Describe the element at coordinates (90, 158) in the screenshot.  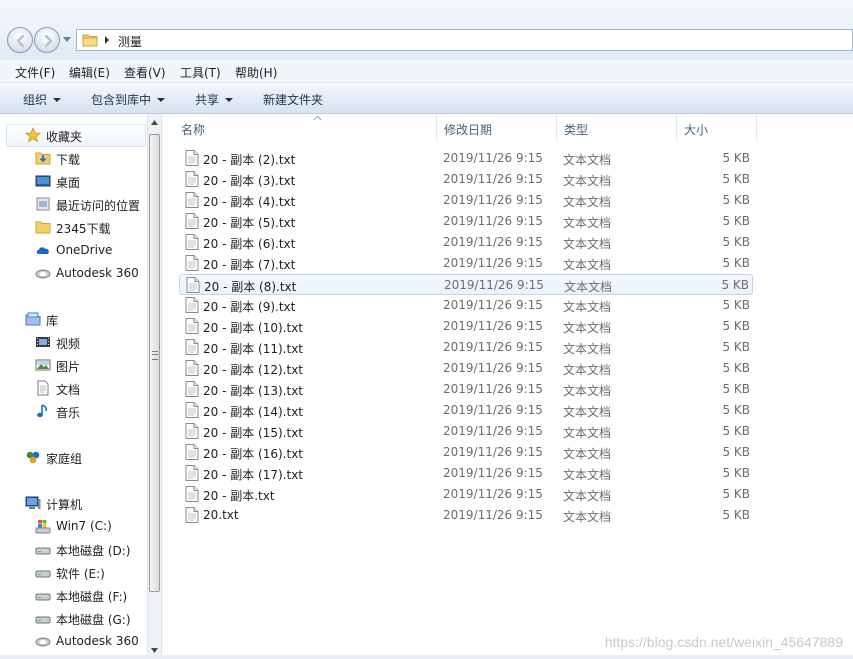
I see `nav-item-downloads: 下载` at that location.